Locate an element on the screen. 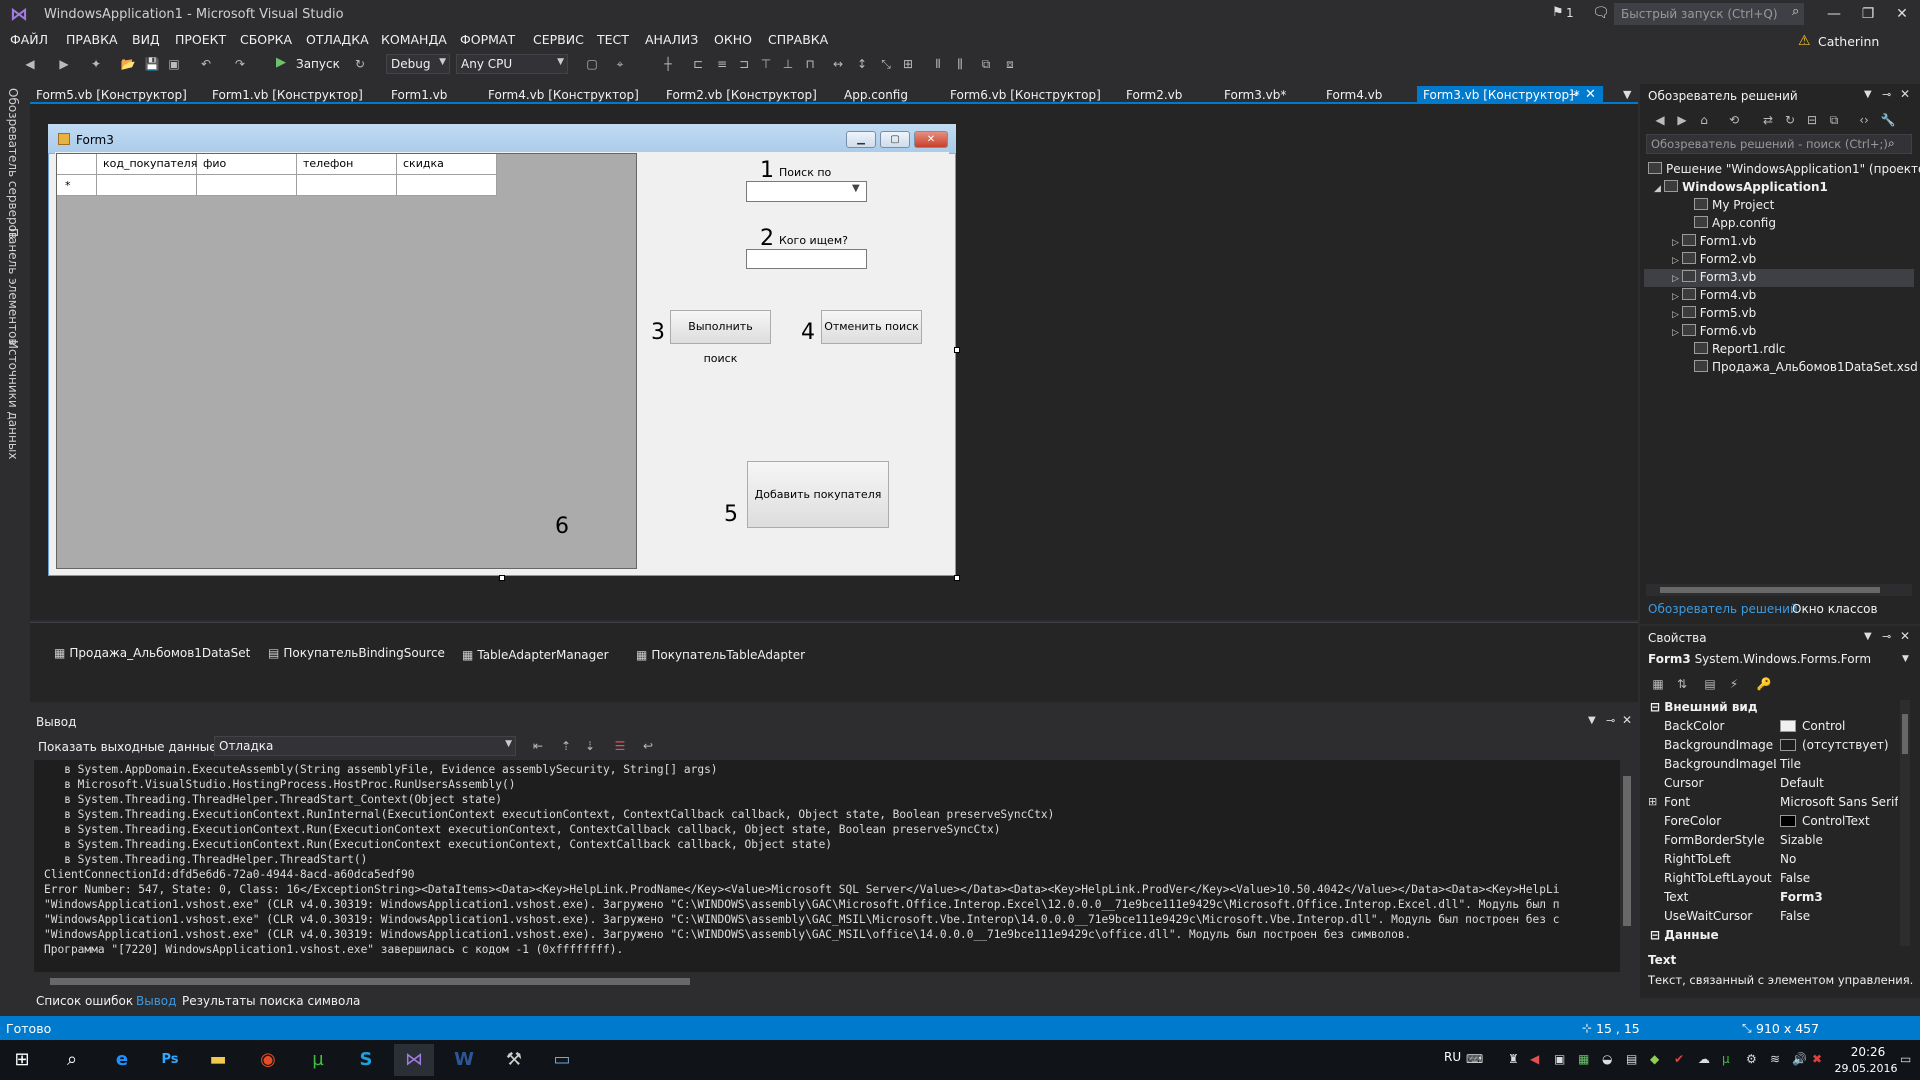 Image resolution: width=1920 pixels, height=1080 pixels. tab-find-symbol-results: Результаты поиска символа is located at coordinates (271, 1001).